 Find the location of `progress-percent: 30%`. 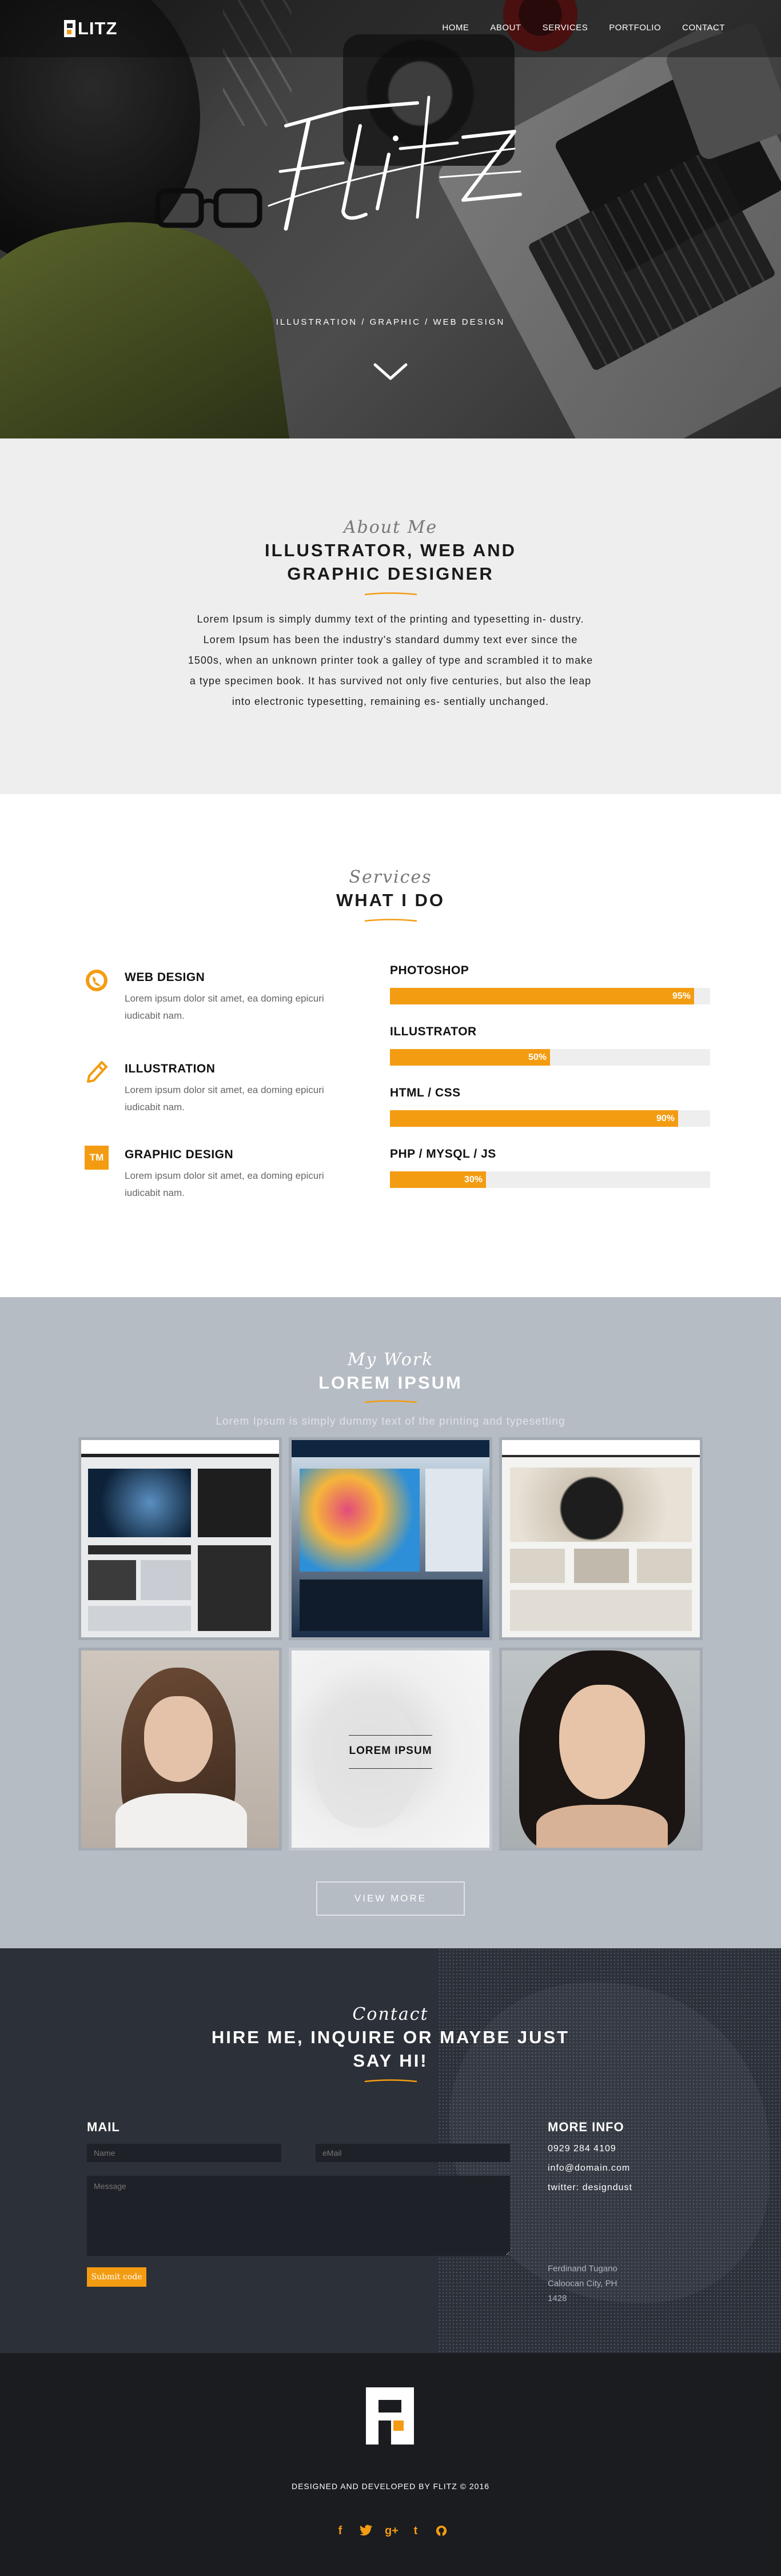

progress-percent: 30% is located at coordinates (473, 1180).